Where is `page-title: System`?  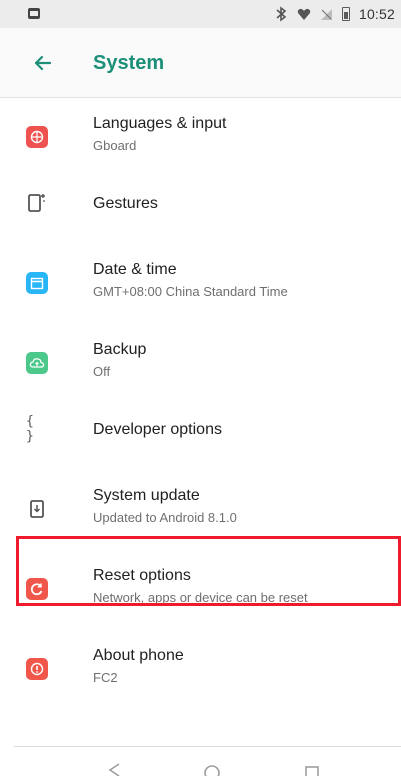
page-title: System is located at coordinates (129, 63).